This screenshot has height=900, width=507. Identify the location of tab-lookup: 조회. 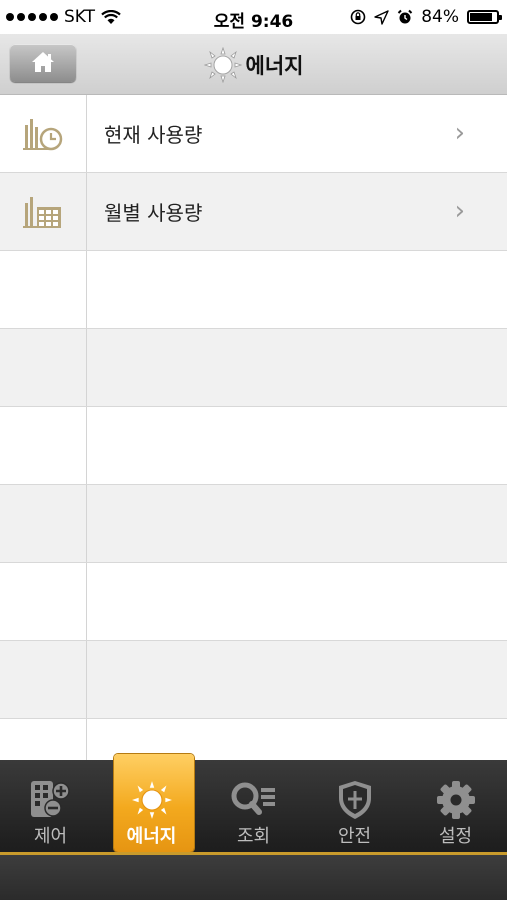
(253, 806).